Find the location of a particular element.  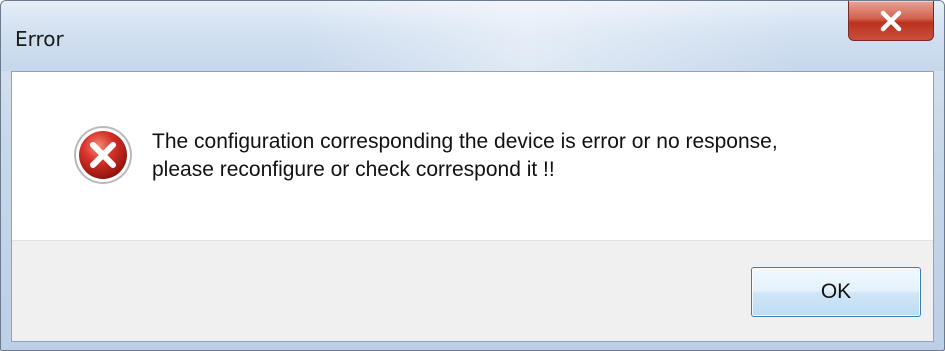

close-button is located at coordinates (891, 21).